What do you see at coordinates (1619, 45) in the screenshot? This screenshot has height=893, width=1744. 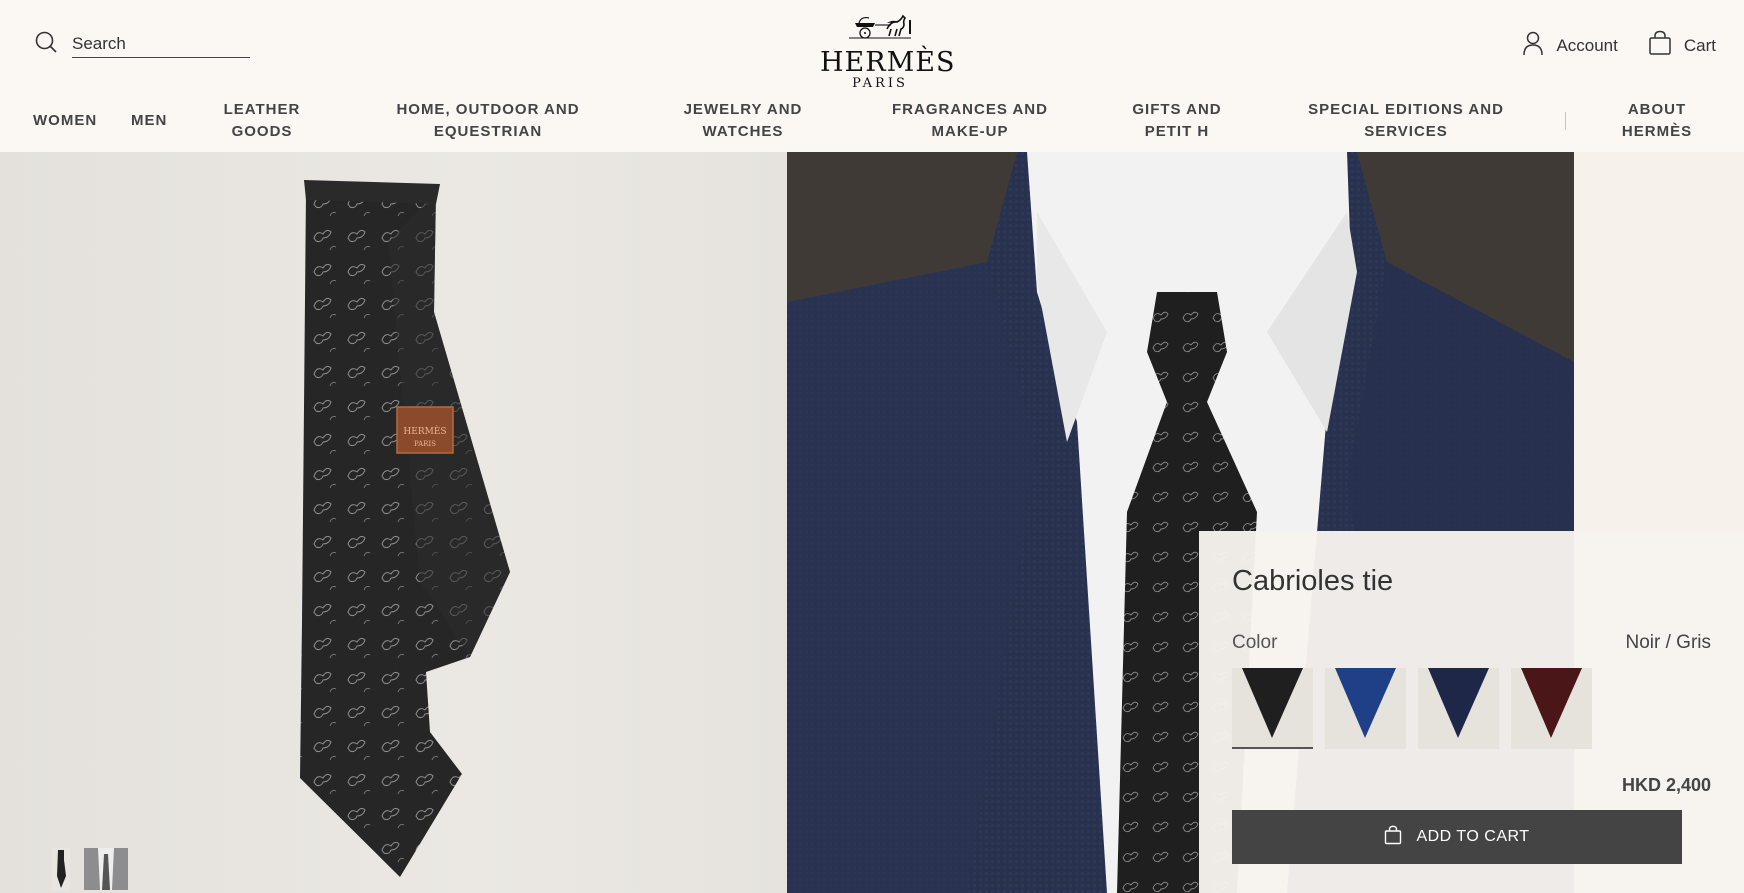 I see `header-actions: Account Cart` at bounding box center [1619, 45].